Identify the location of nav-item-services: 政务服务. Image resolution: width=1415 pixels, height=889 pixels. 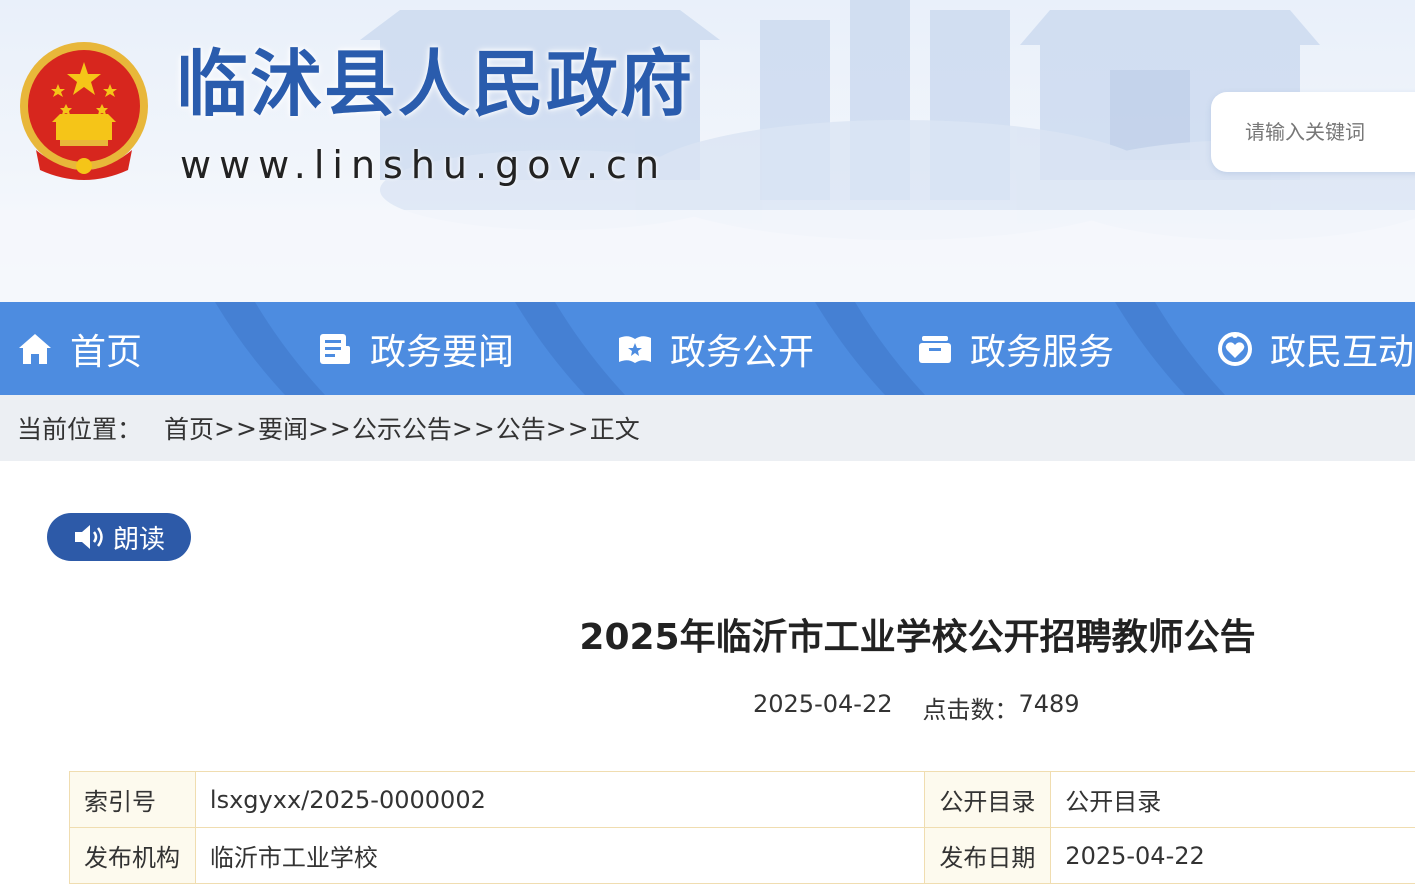
(1015, 348).